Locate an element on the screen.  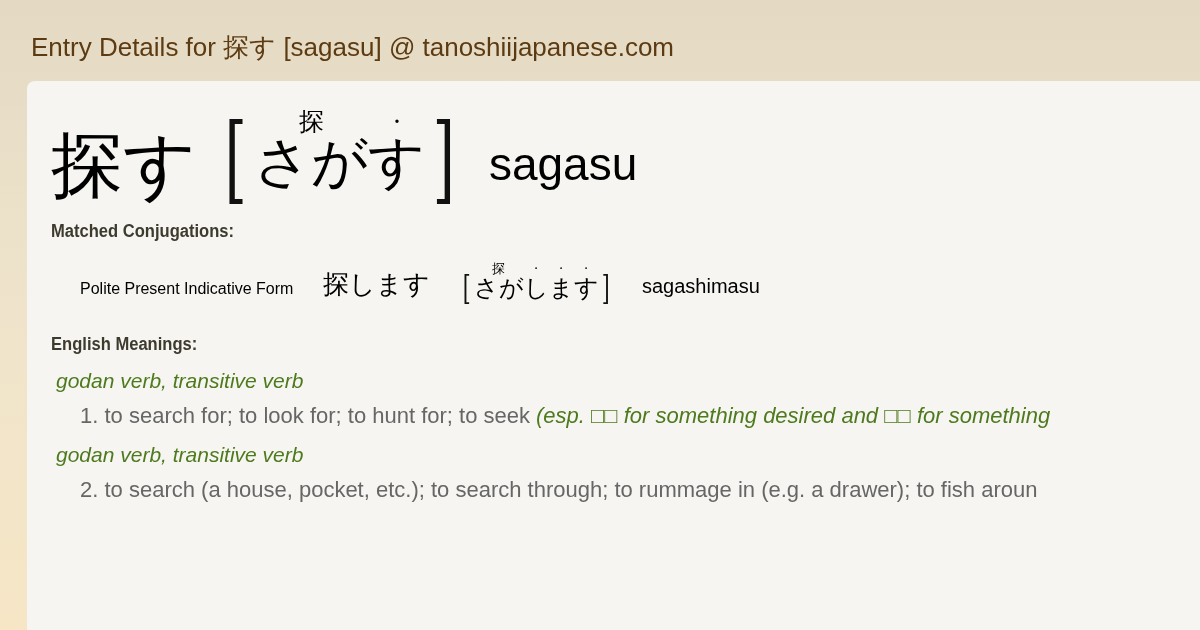
usage-note: (esp. □□ for something desired and □□ for something is located at coordinates (793, 415).